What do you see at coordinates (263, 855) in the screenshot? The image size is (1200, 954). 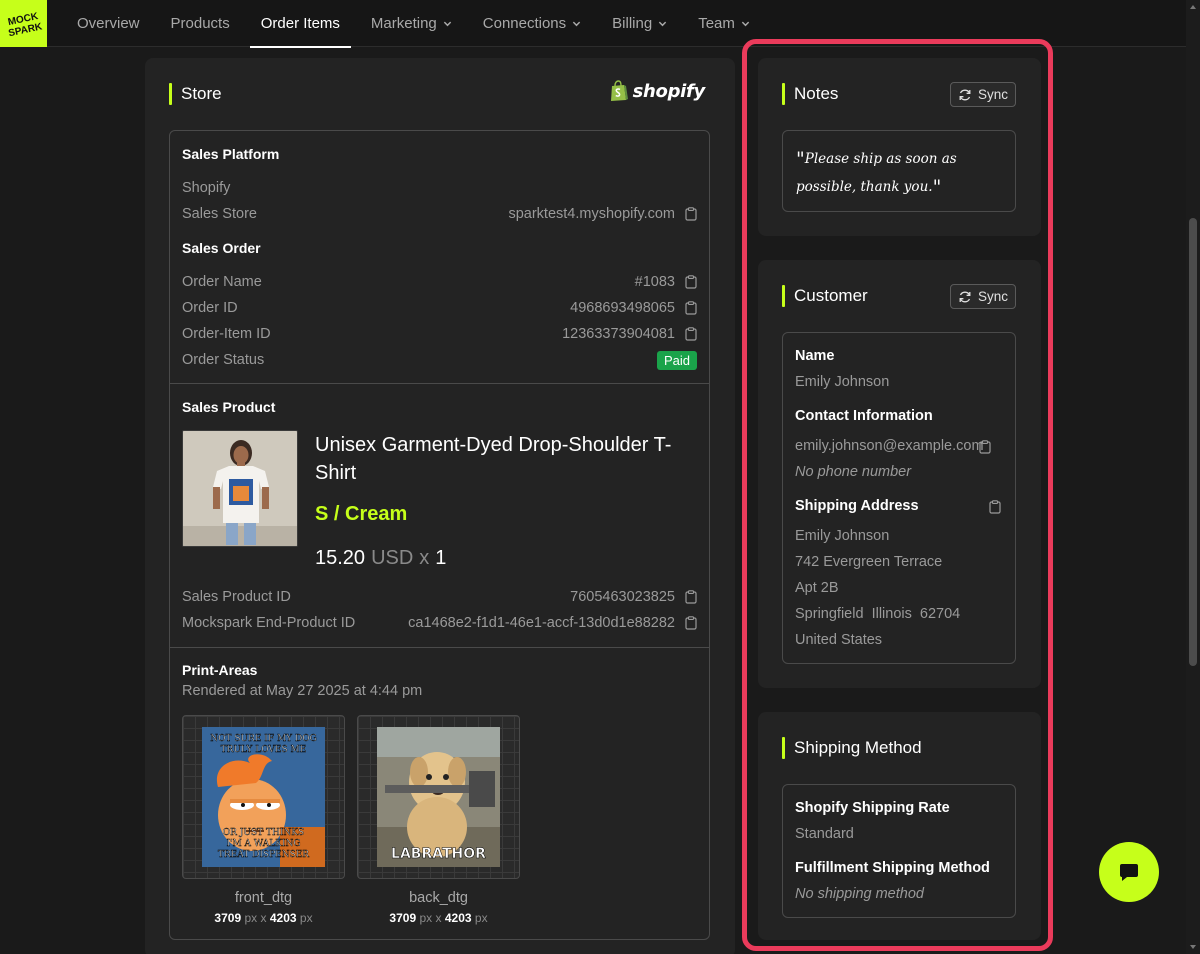 I see `meme-bottom-text-3: TREAT DISPENSER` at bounding box center [263, 855].